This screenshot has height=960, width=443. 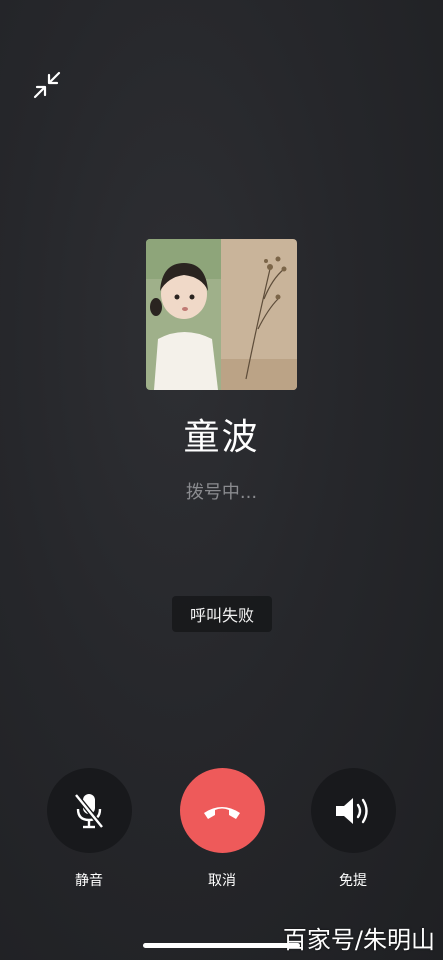 I want to click on hangup-button, so click(x=222, y=810).